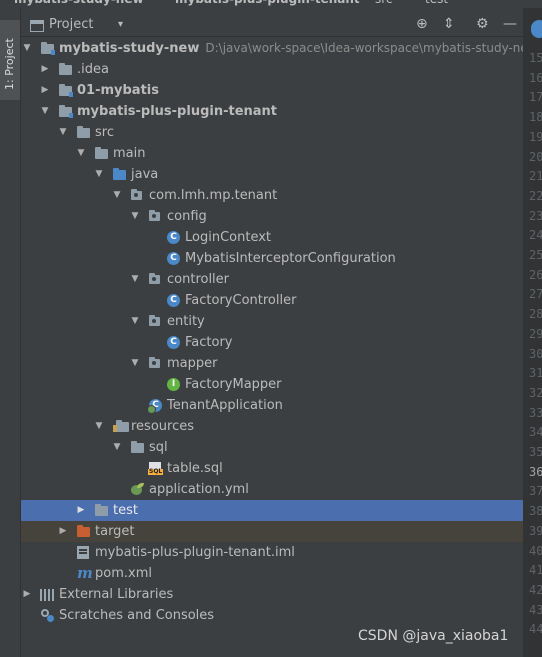 This screenshot has height=657, width=542. I want to click on line-number: 23, so click(535, 215).